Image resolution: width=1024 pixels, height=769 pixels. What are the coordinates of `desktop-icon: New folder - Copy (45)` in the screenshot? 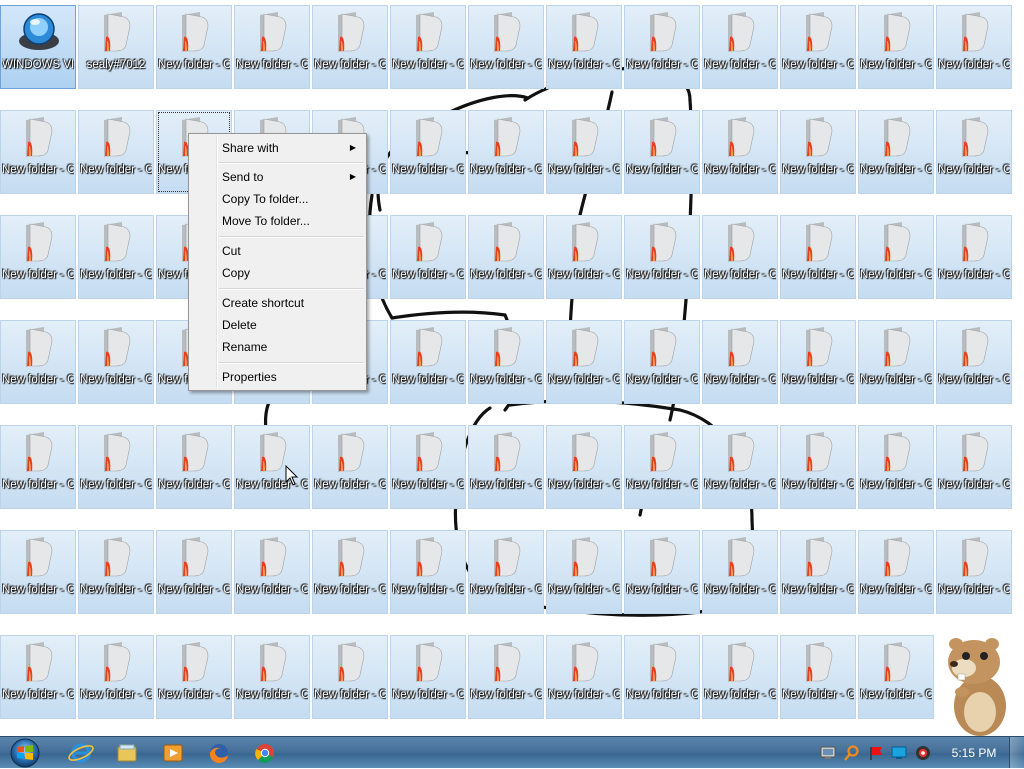 It's located at (896, 47).